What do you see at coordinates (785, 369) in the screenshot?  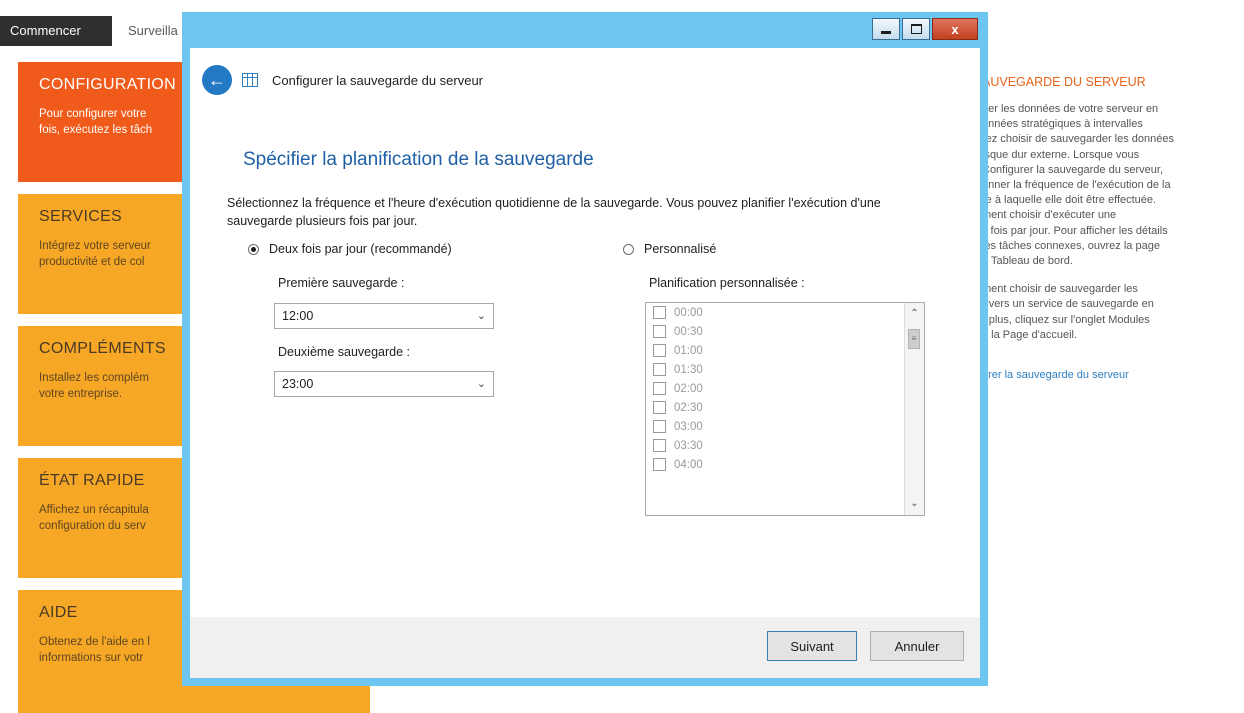 I see `list-item: 01:30` at bounding box center [785, 369].